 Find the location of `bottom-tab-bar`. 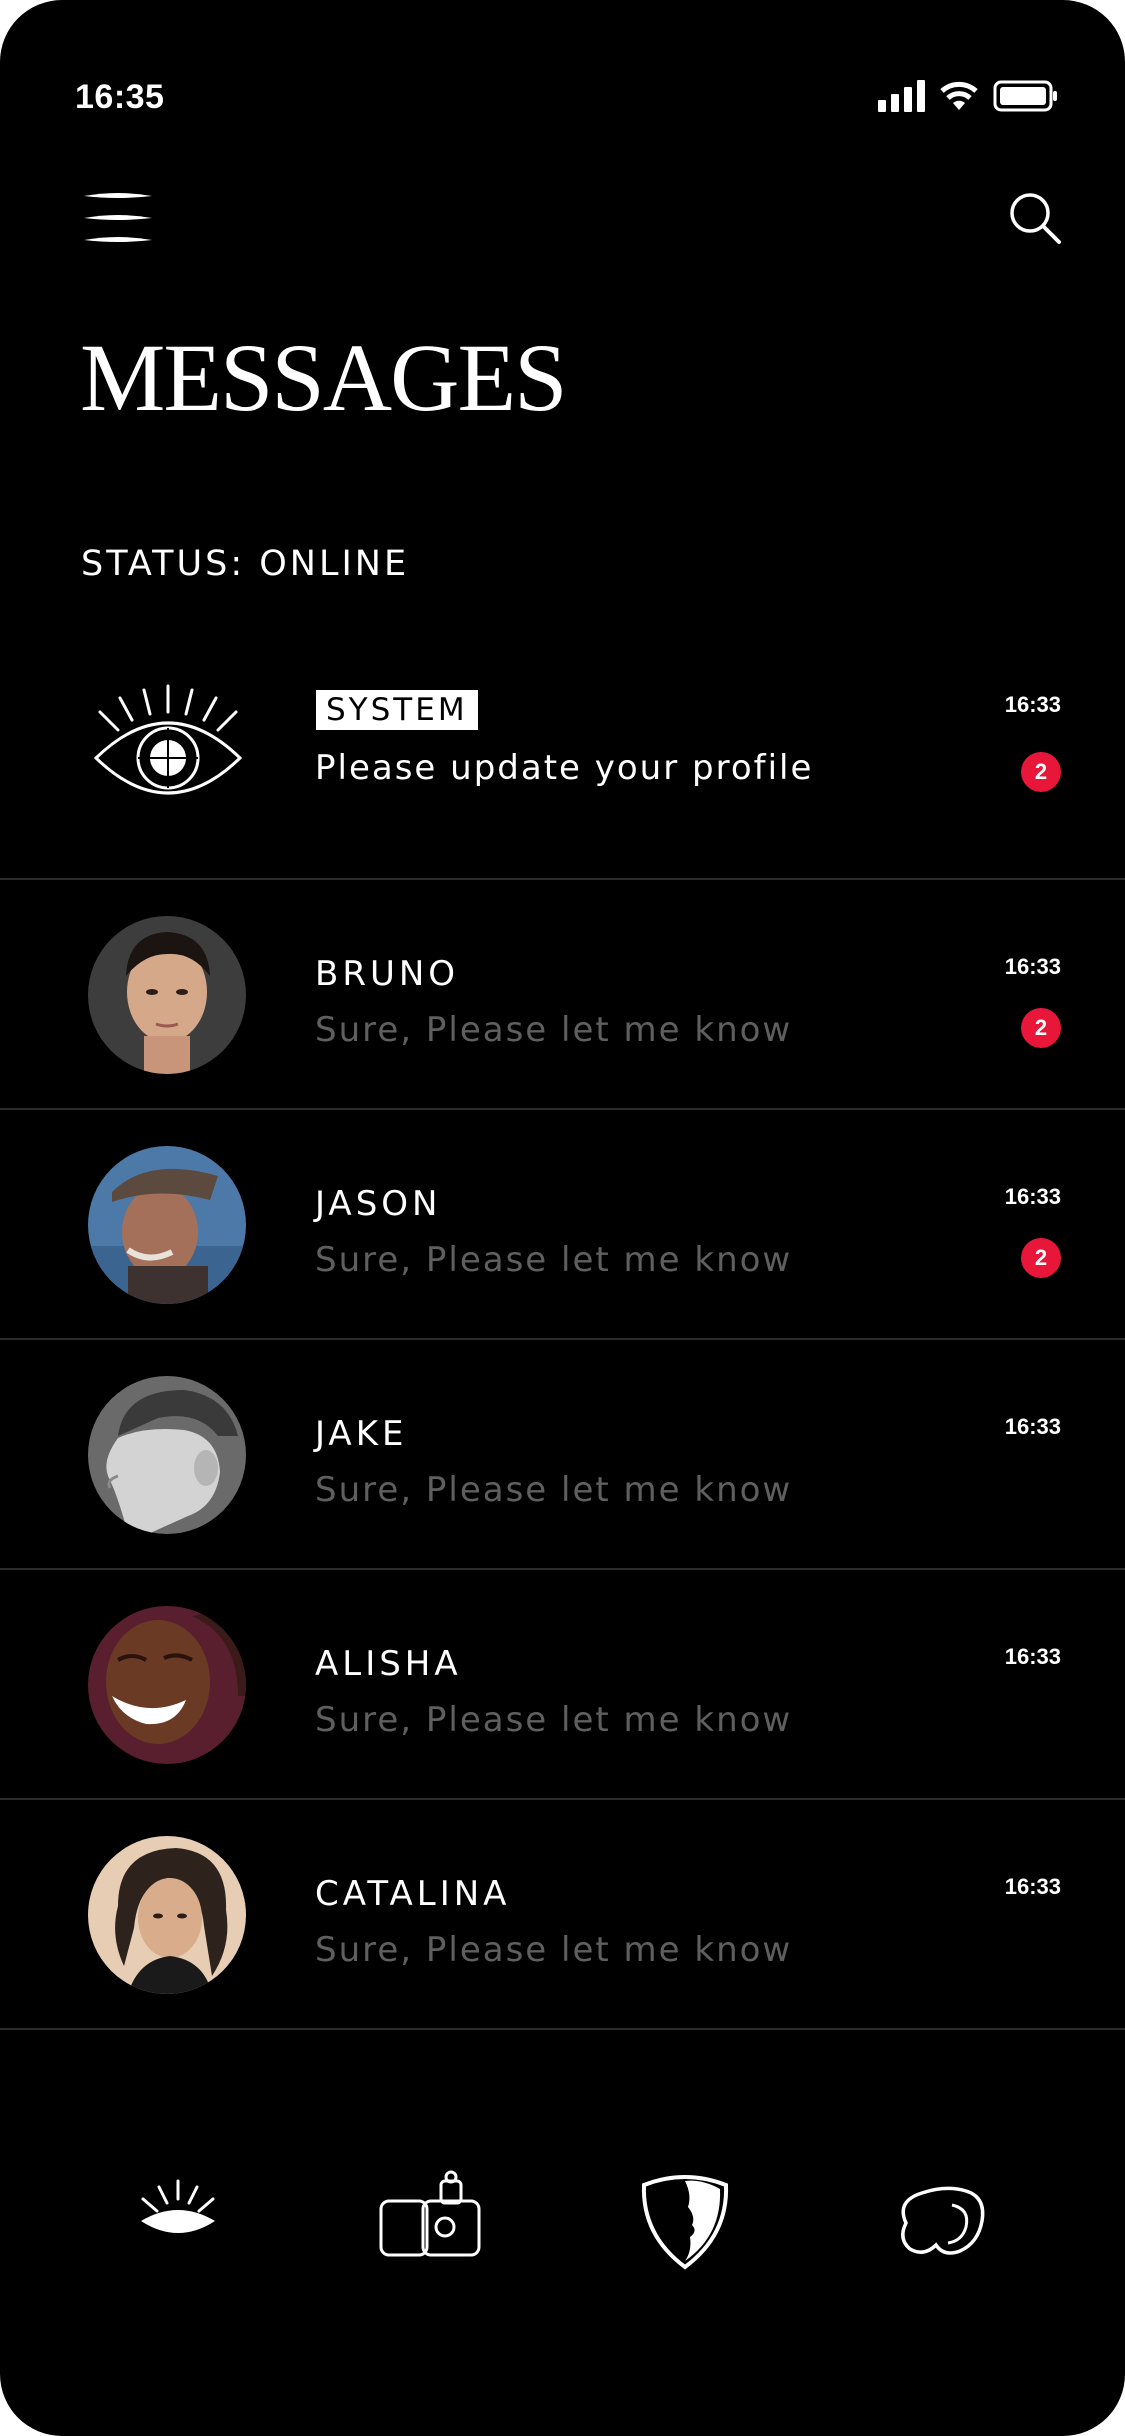

bottom-tab-bar is located at coordinates (562, 2220).